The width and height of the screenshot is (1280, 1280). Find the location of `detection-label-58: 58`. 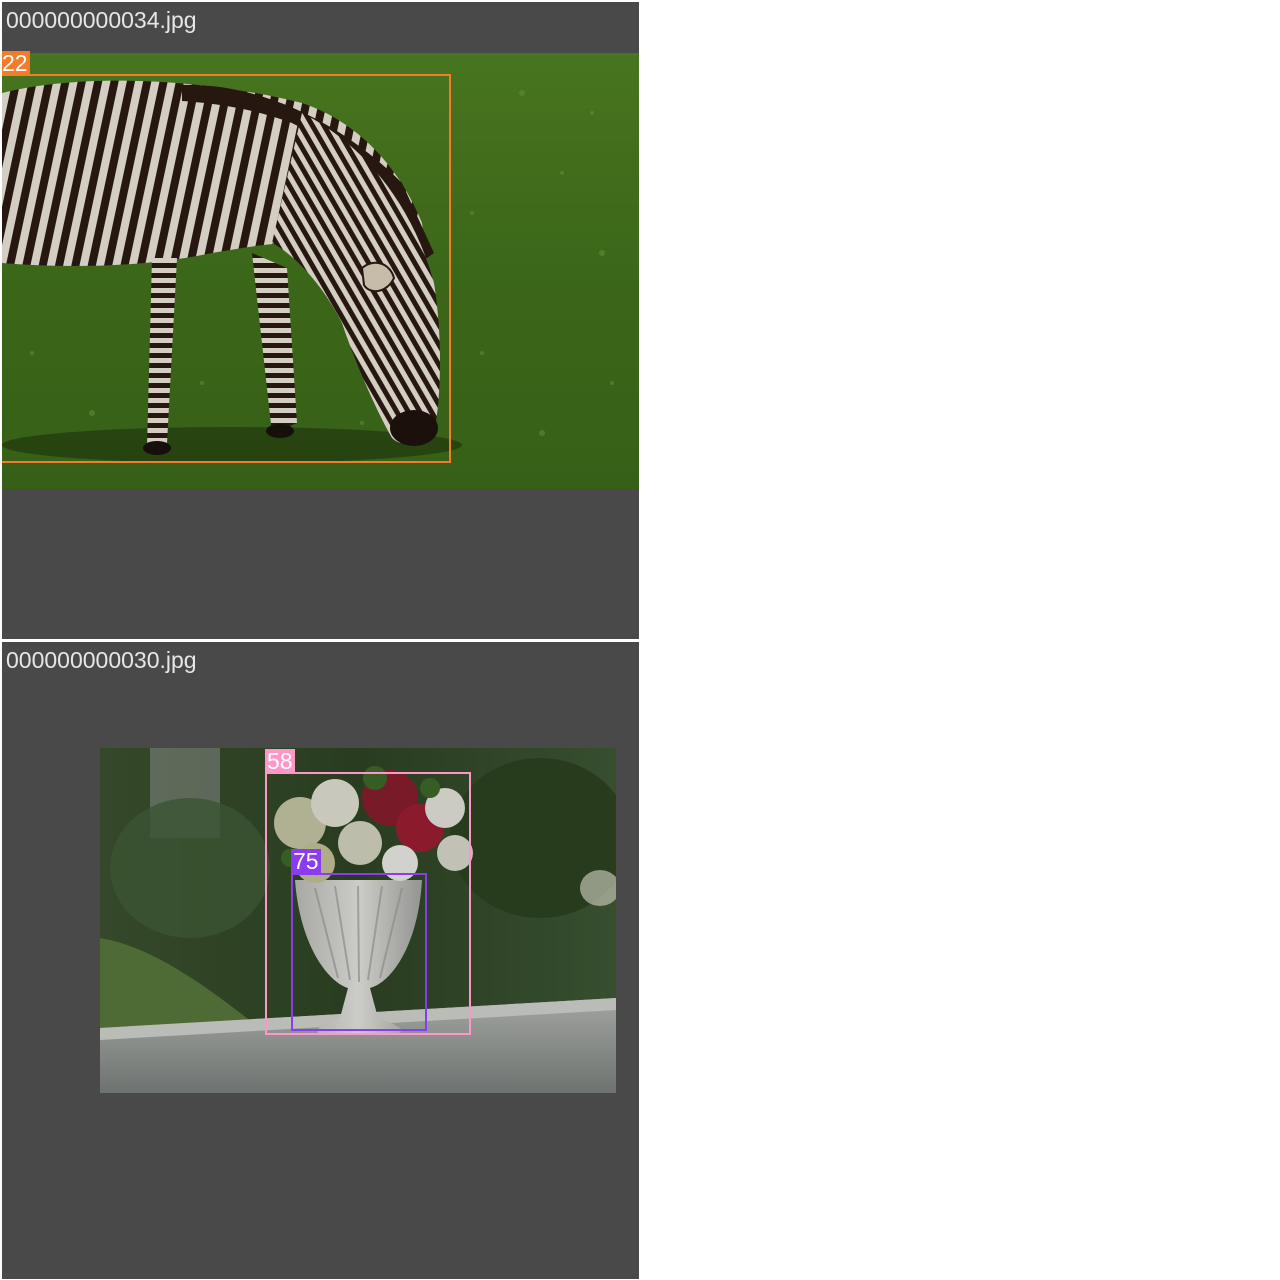

detection-label-58: 58 is located at coordinates (280, 761).